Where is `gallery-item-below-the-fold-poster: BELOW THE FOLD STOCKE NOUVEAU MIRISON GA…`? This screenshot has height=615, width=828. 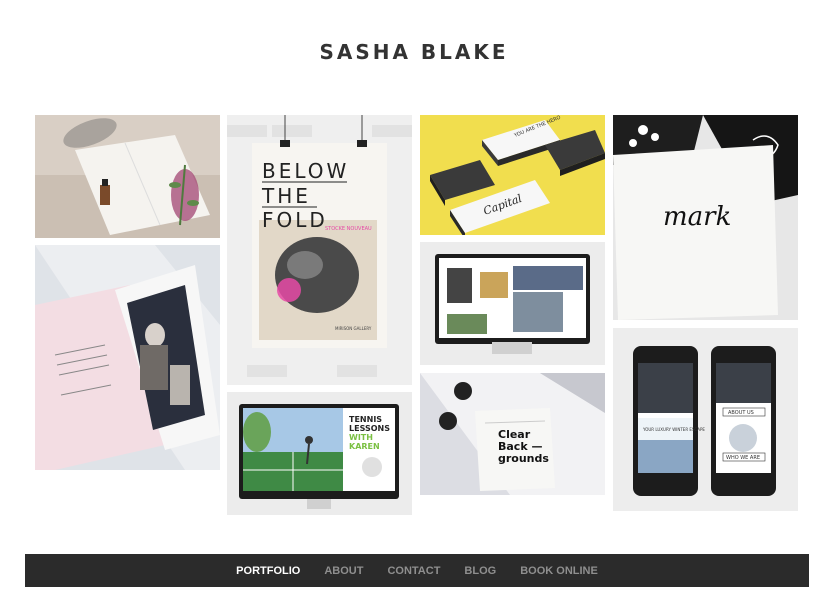 gallery-item-below-the-fold-poster: BELOW THE FOLD STOCKE NOUVEAU MIRISON GA… is located at coordinates (319, 250).